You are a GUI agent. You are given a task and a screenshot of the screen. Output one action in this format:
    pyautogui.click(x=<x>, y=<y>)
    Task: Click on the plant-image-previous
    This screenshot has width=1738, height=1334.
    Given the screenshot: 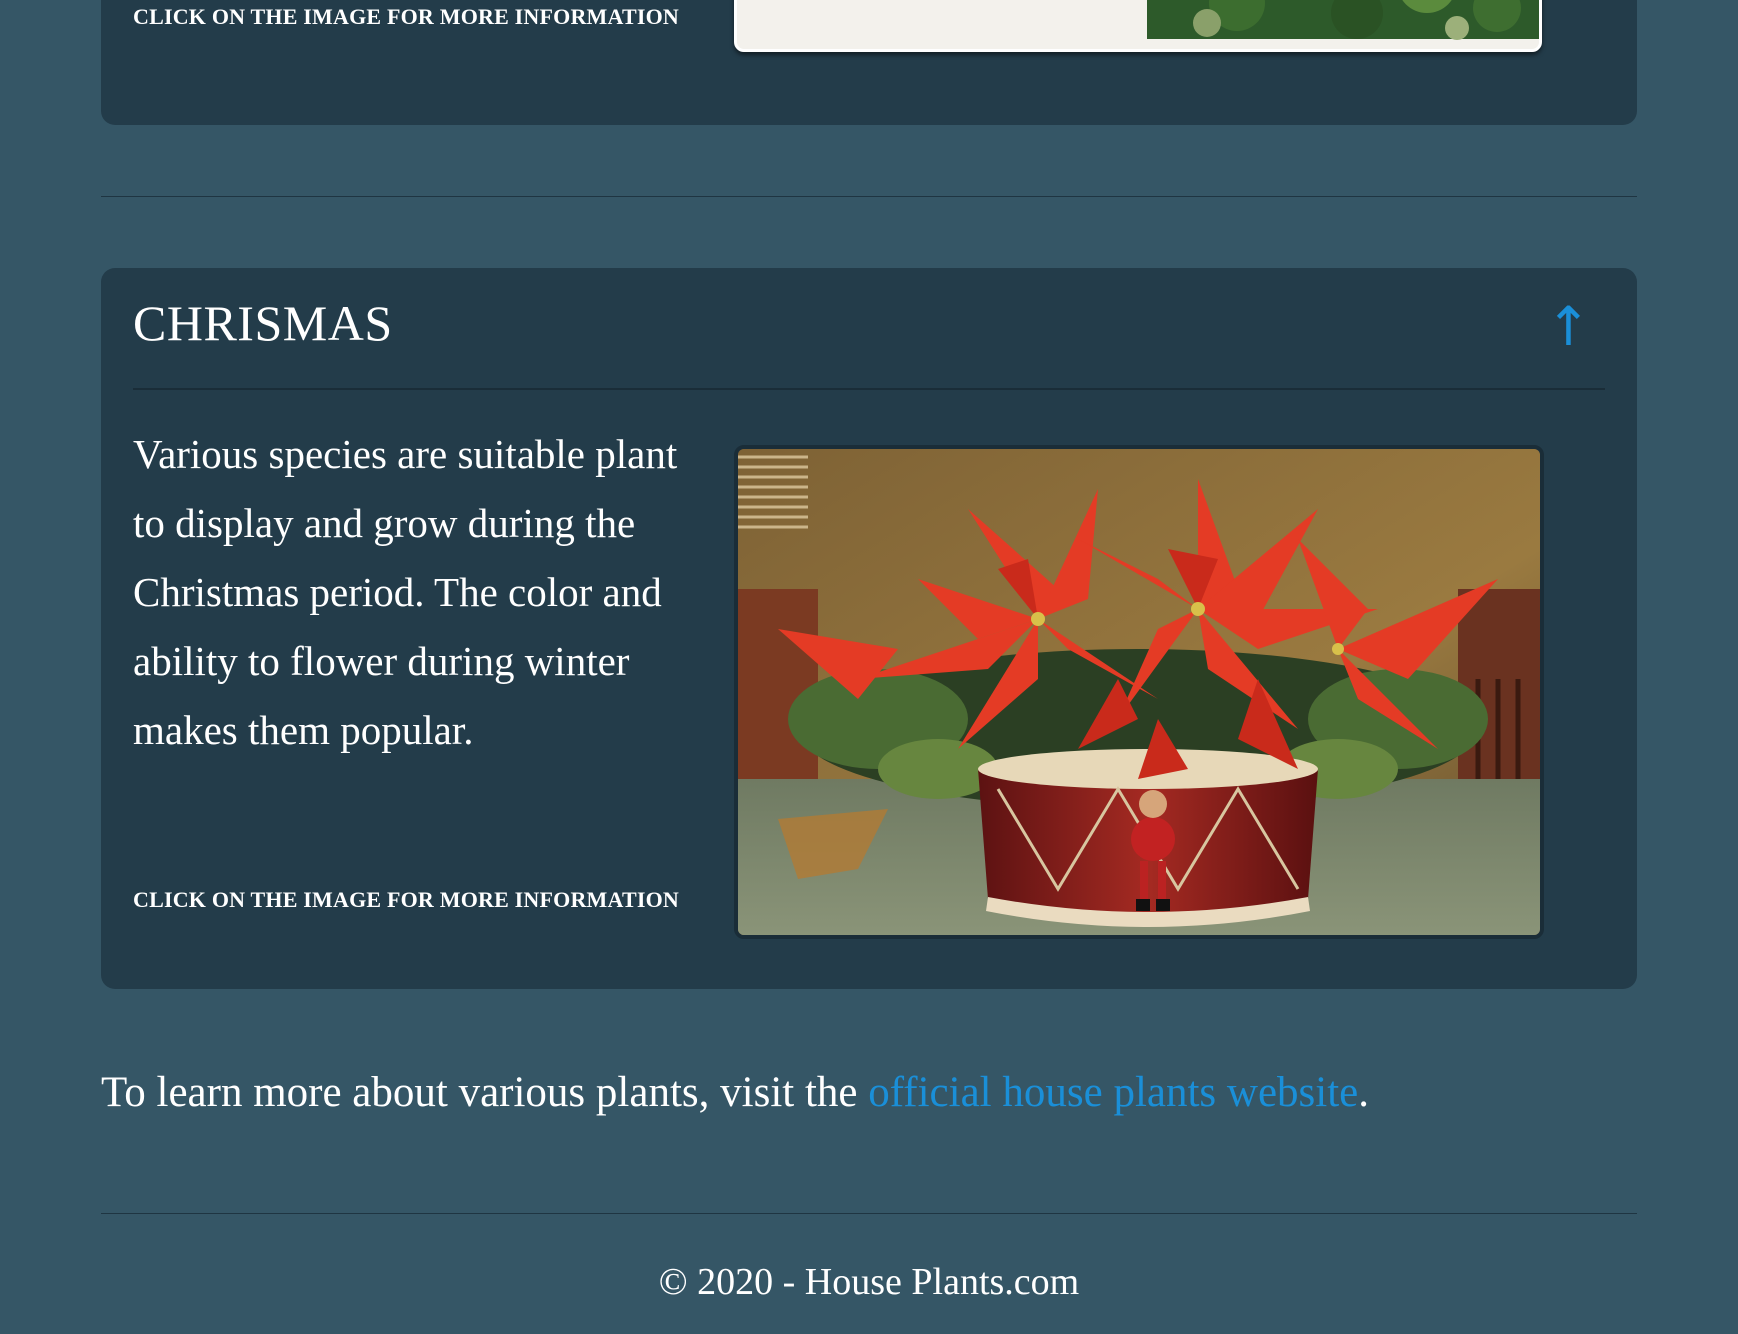 What is the action you would take?
    pyautogui.click(x=1138, y=26)
    